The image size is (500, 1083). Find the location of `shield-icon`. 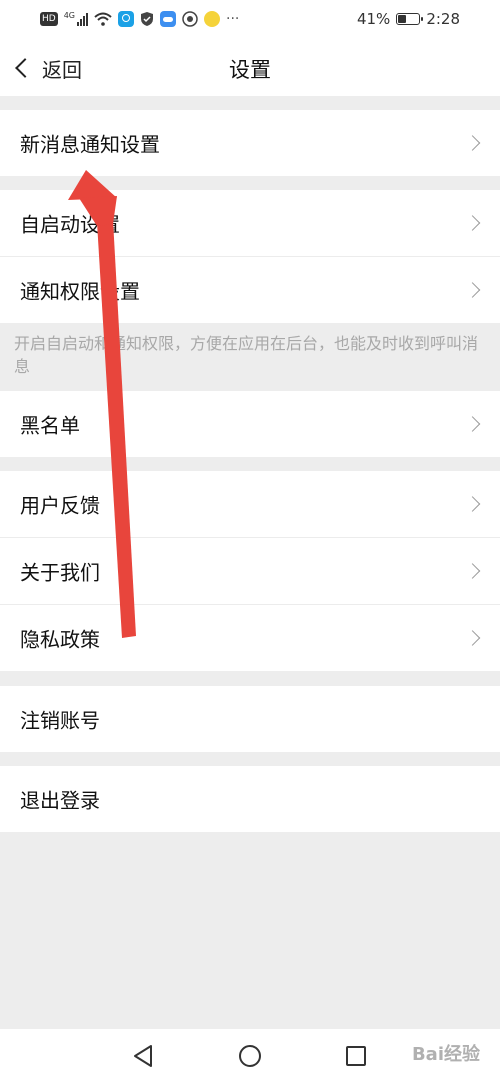

shield-icon is located at coordinates (147, 19).